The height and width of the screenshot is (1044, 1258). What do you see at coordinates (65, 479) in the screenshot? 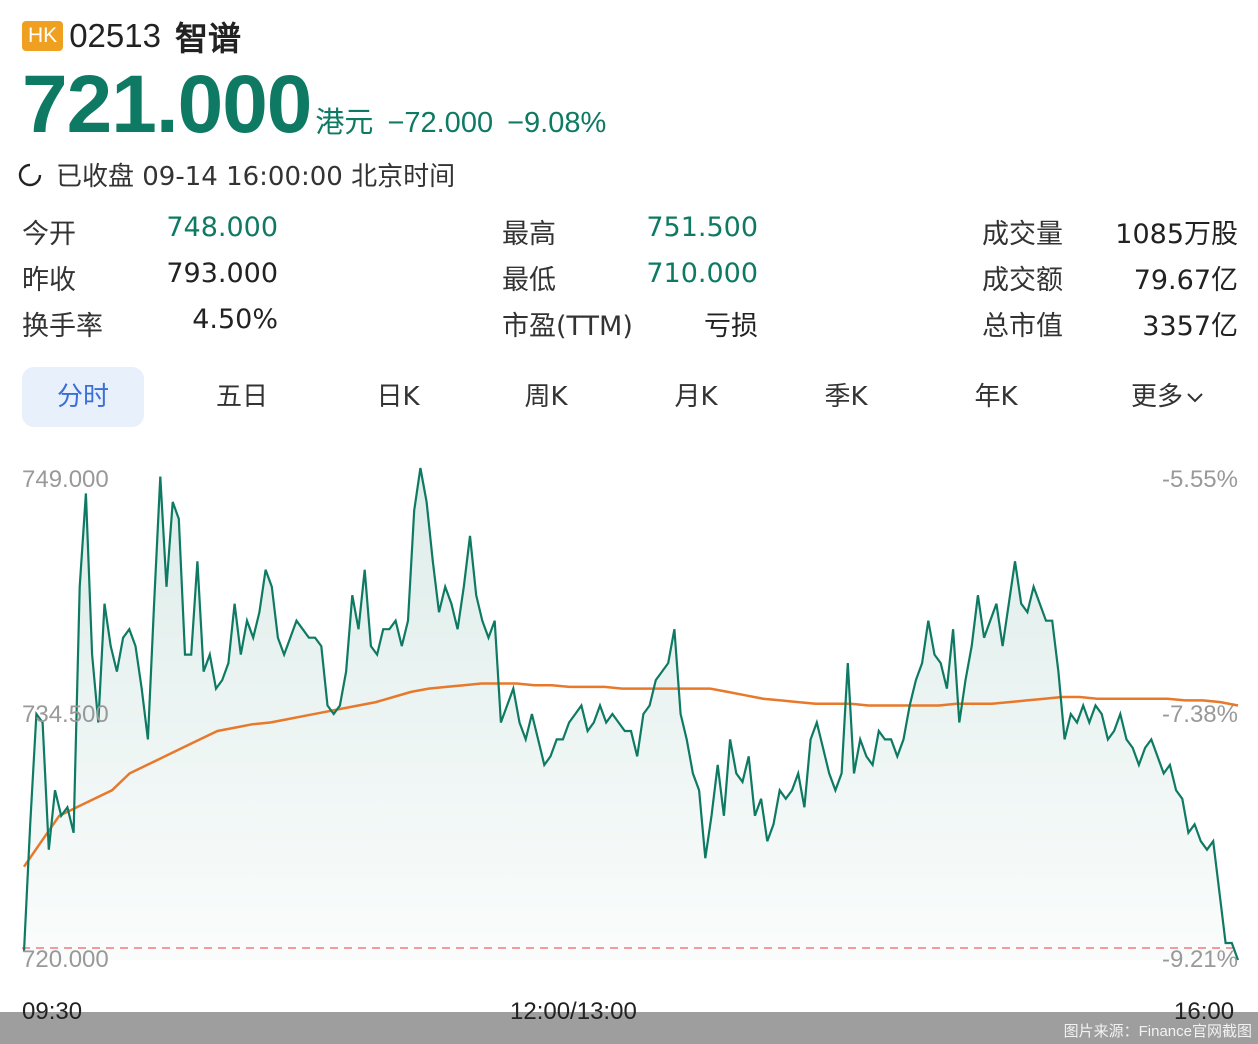
I see `y-left-tick-top: 749.000` at bounding box center [65, 479].